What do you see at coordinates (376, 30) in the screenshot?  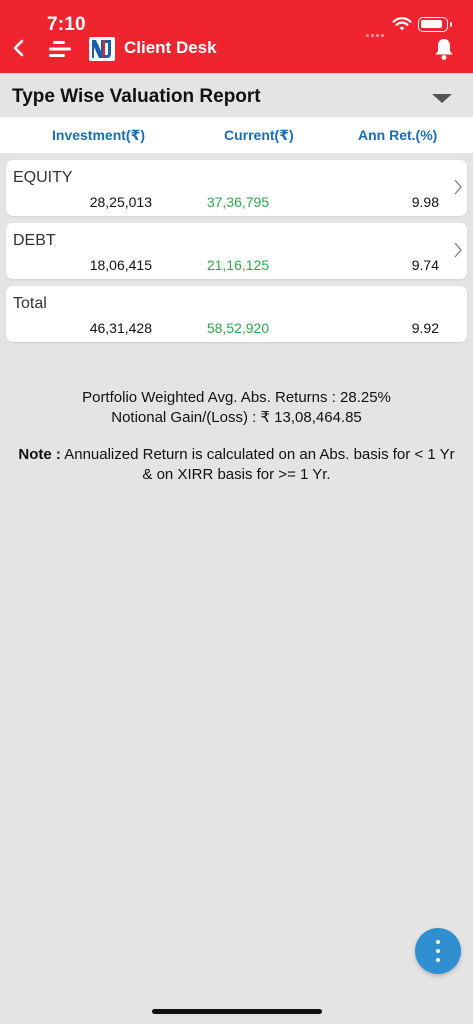 I see `cellular-signal-icon` at bounding box center [376, 30].